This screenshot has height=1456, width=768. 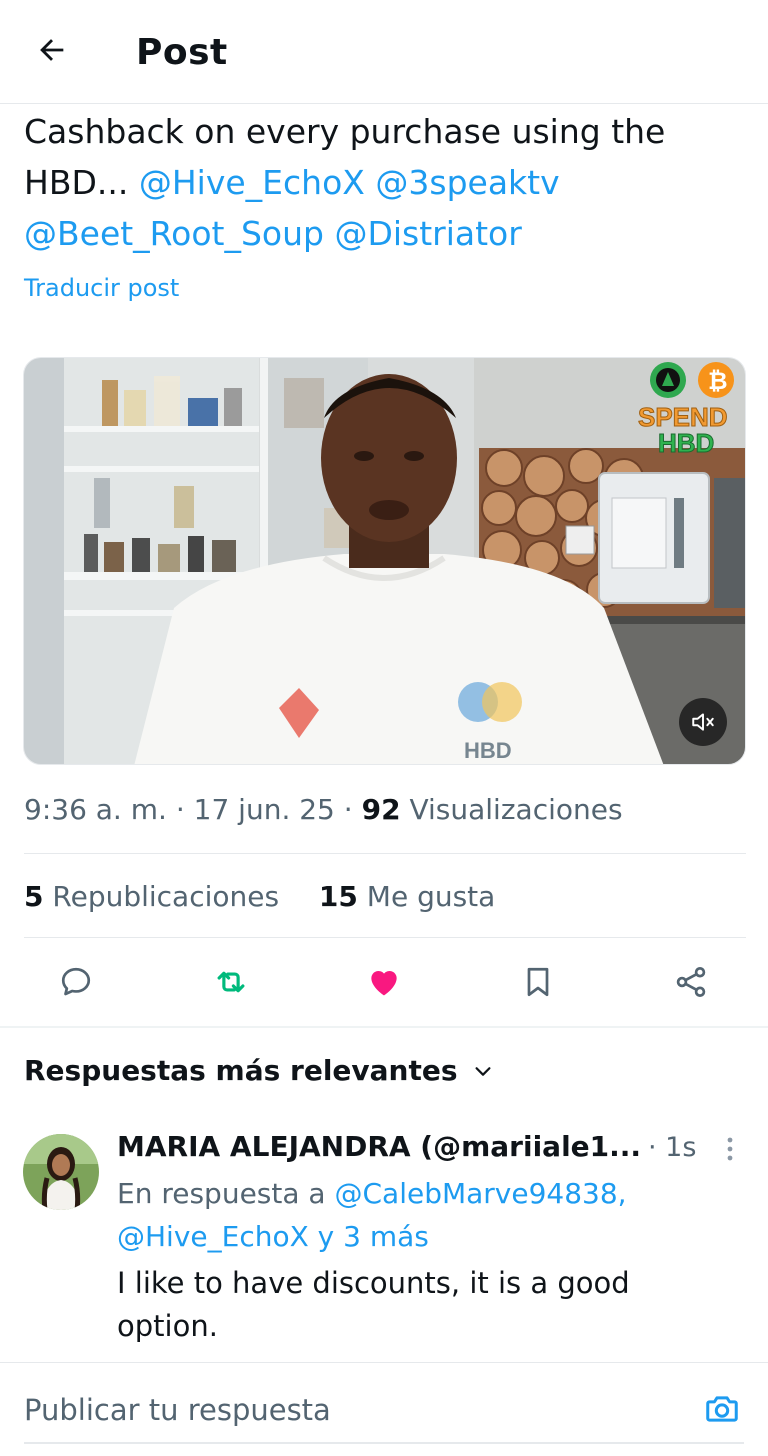 I want to click on more-options-button, so click(x=730, y=1151).